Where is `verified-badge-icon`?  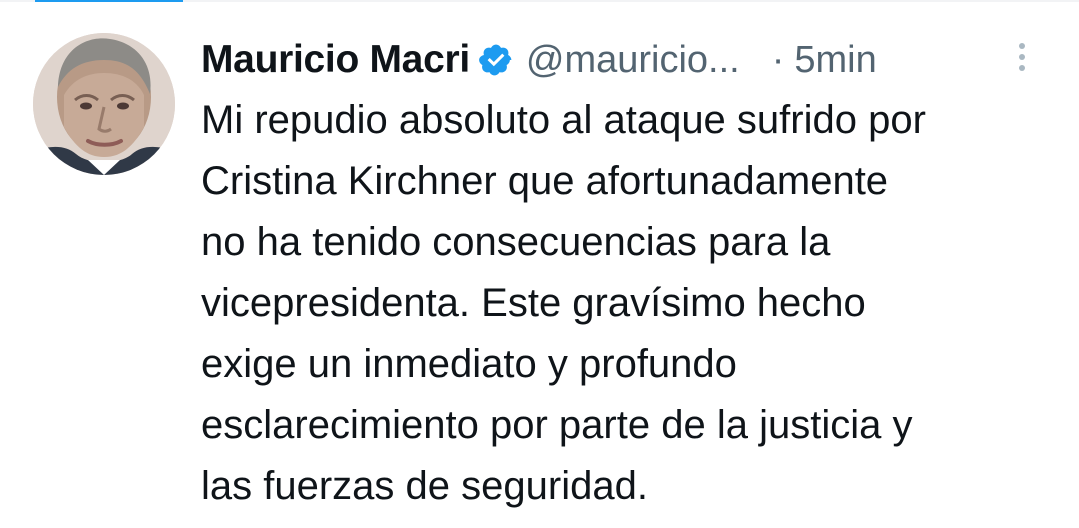
verified-badge-icon is located at coordinates (496, 60).